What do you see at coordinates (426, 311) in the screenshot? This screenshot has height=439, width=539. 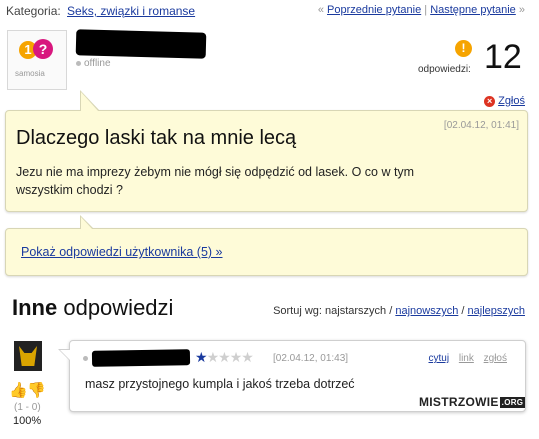 I see `sort-newest: najnowszych` at bounding box center [426, 311].